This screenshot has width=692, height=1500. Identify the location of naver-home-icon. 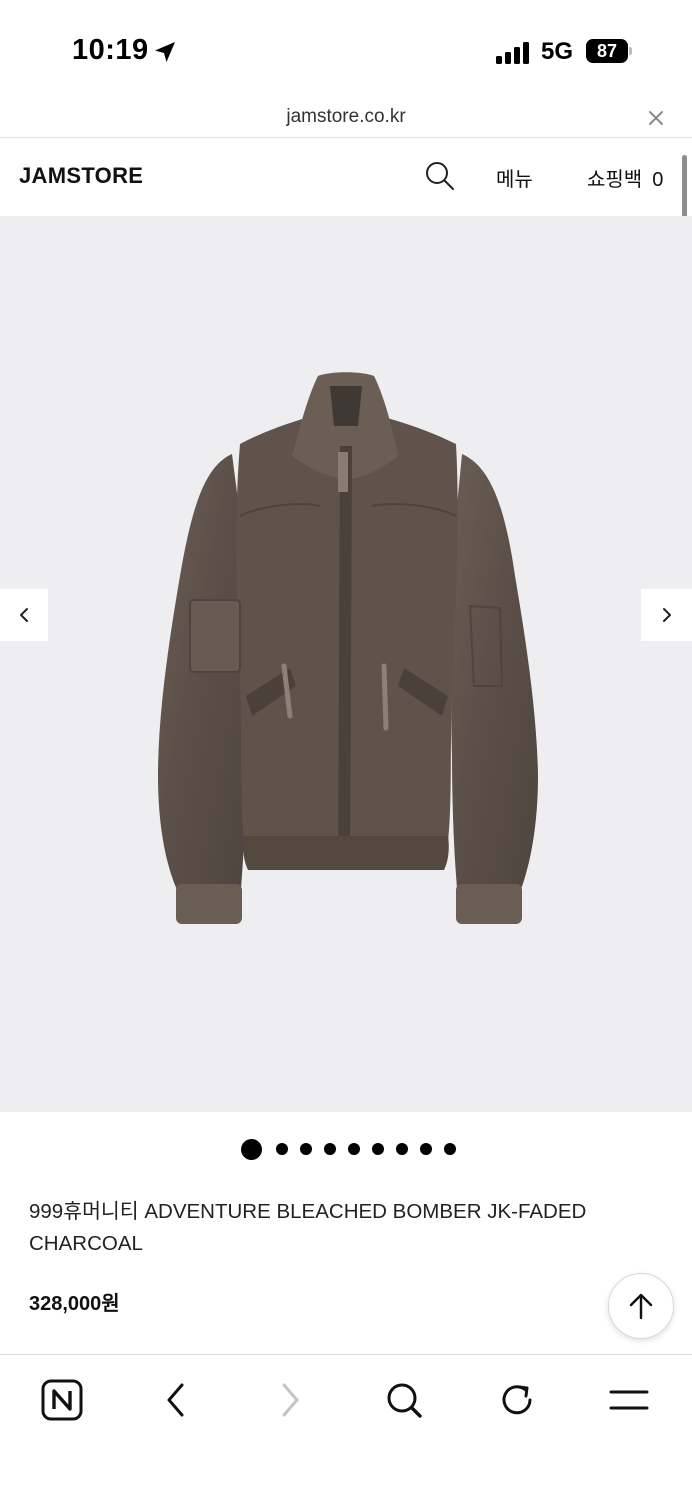
(62, 1400).